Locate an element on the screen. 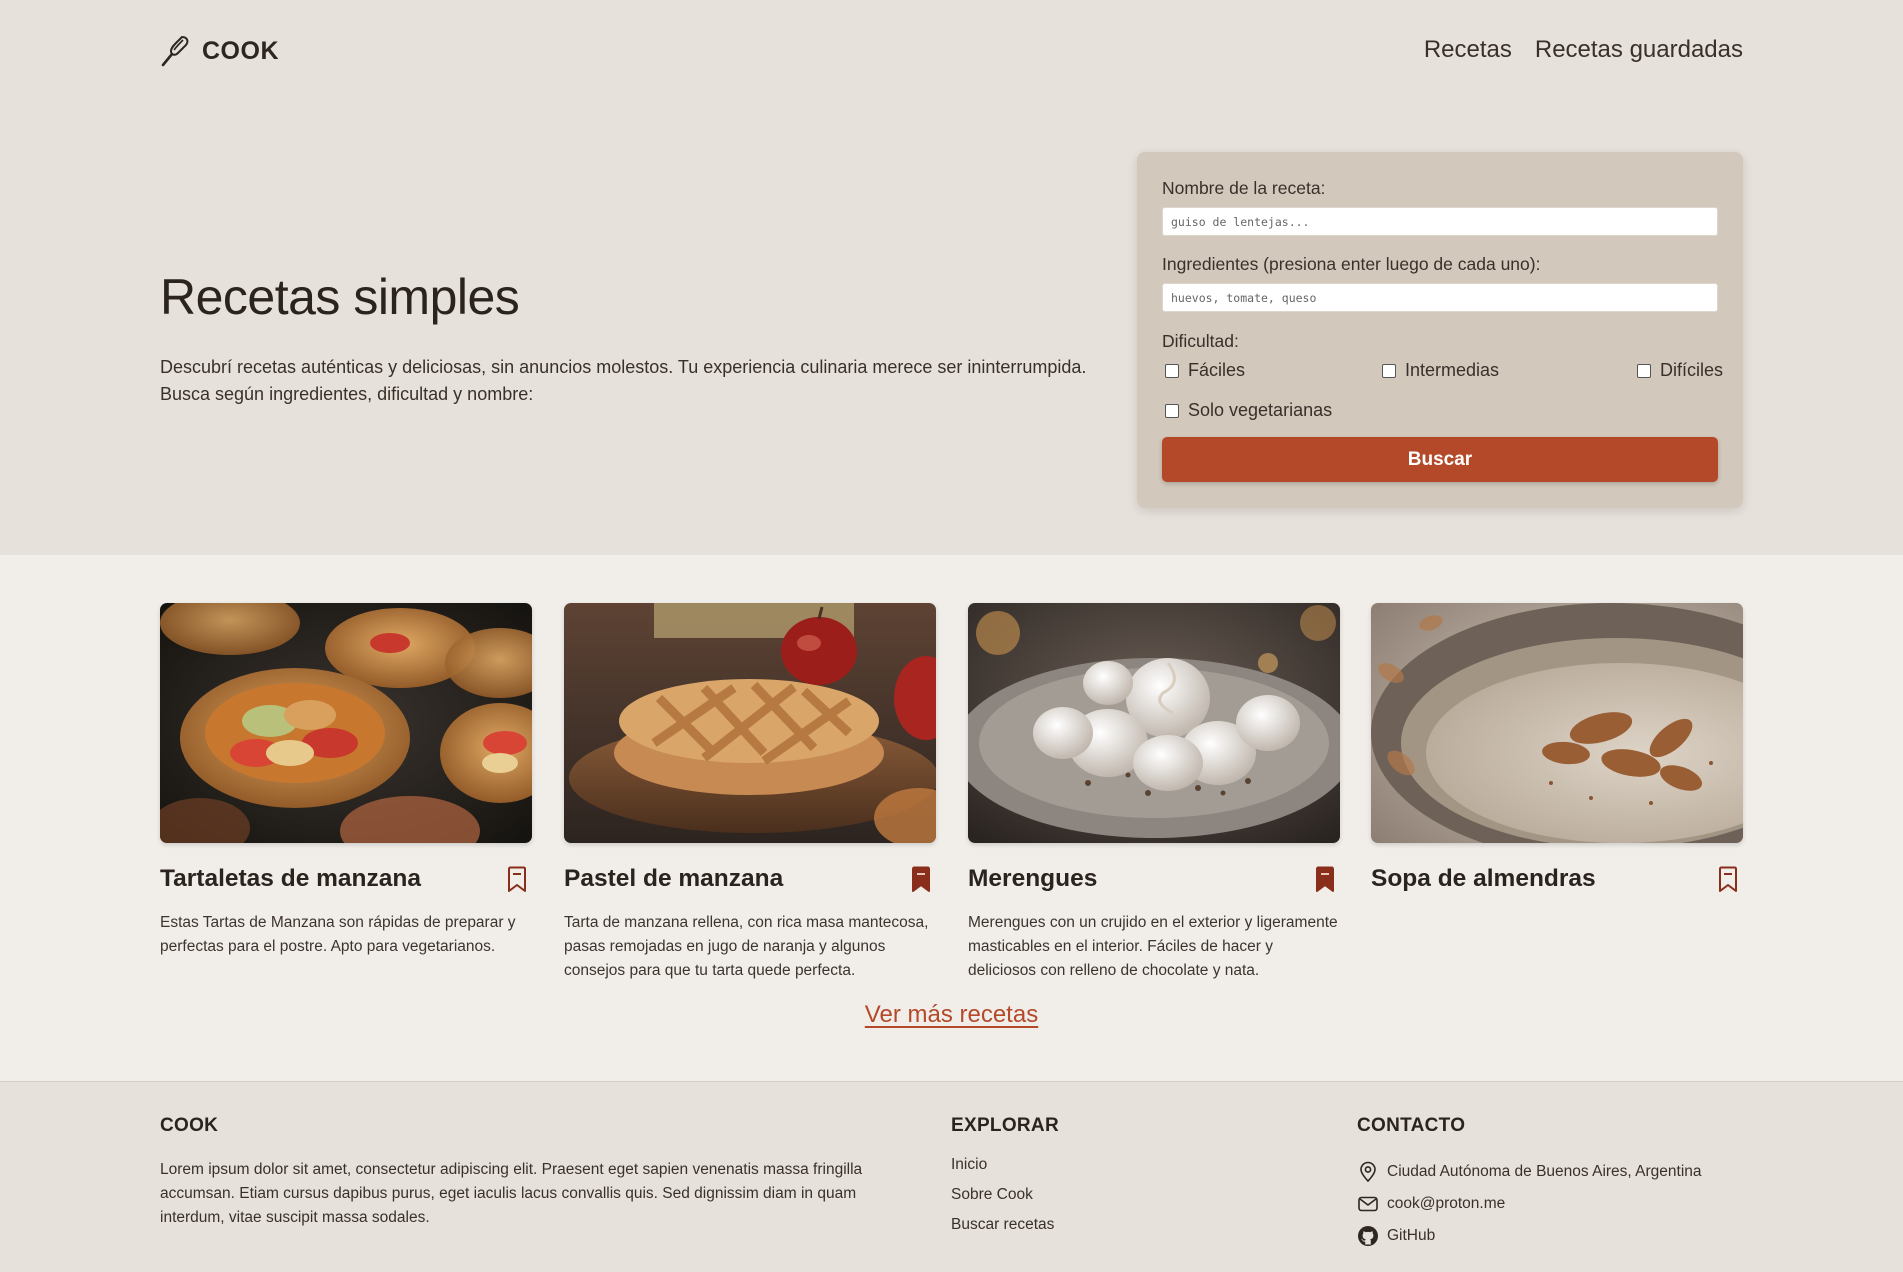 The width and height of the screenshot is (1903, 1272). recipe-title-row: Merengues is located at coordinates (1154, 880).